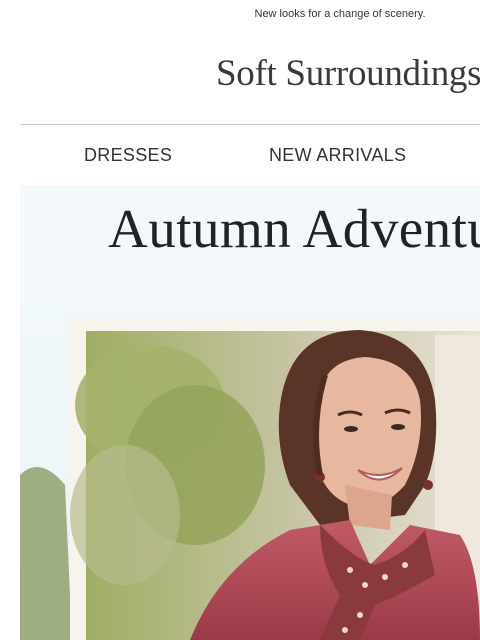 This screenshot has height=640, width=480. I want to click on nav-item-new-arrivals: NEW ARRIVALS, so click(337, 155).